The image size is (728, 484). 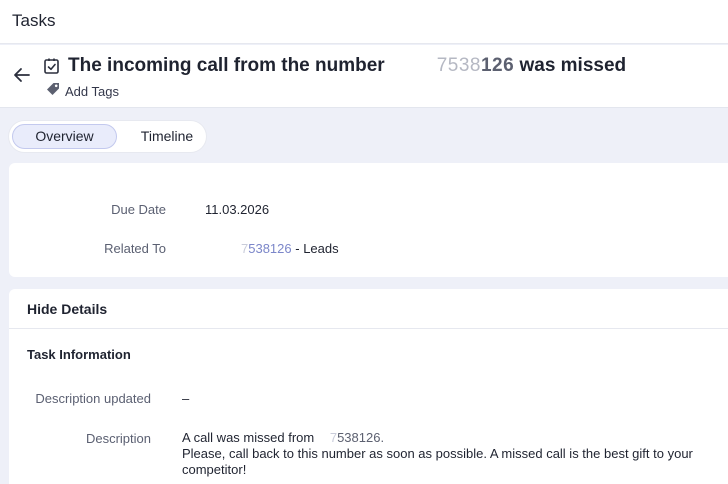 I want to click on divider, so click(x=368, y=328).